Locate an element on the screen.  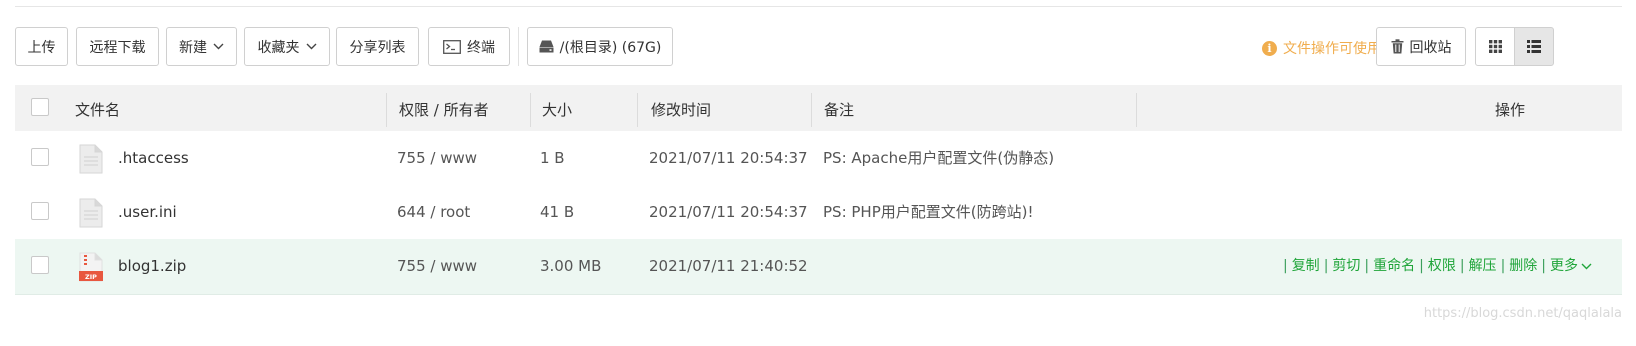
list-view-icon is located at coordinates (1534, 46).